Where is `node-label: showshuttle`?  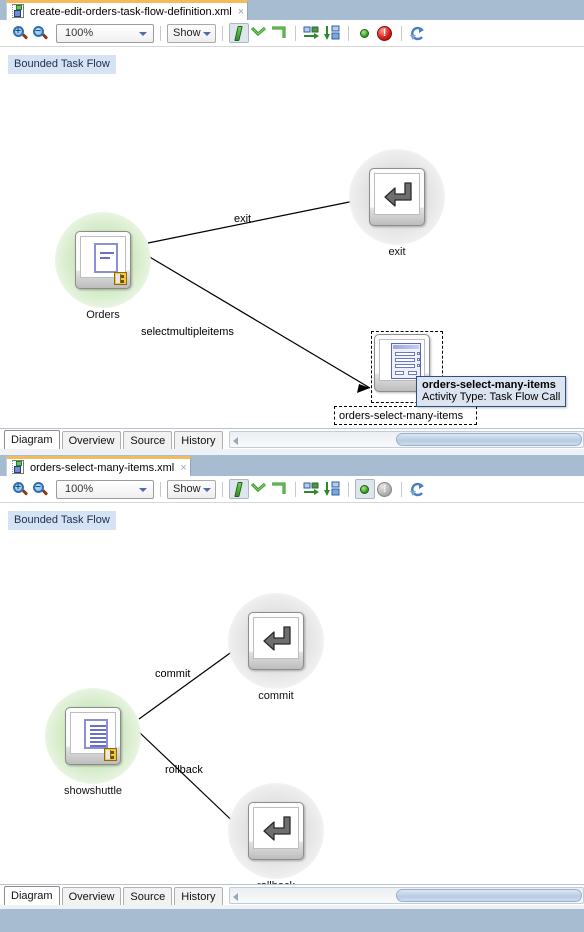
node-label: showshuttle is located at coordinates (93, 791).